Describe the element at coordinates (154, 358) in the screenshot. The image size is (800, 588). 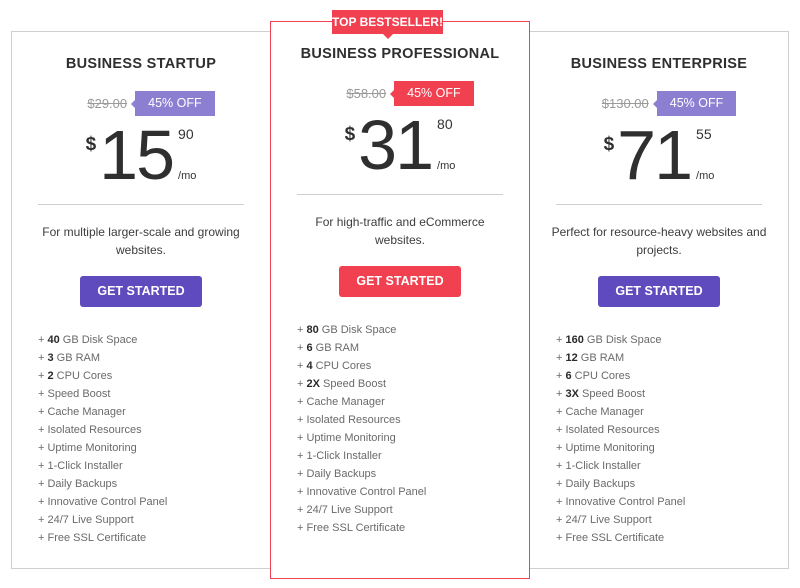
I see `feature-item: + 3 GB RAM` at that location.